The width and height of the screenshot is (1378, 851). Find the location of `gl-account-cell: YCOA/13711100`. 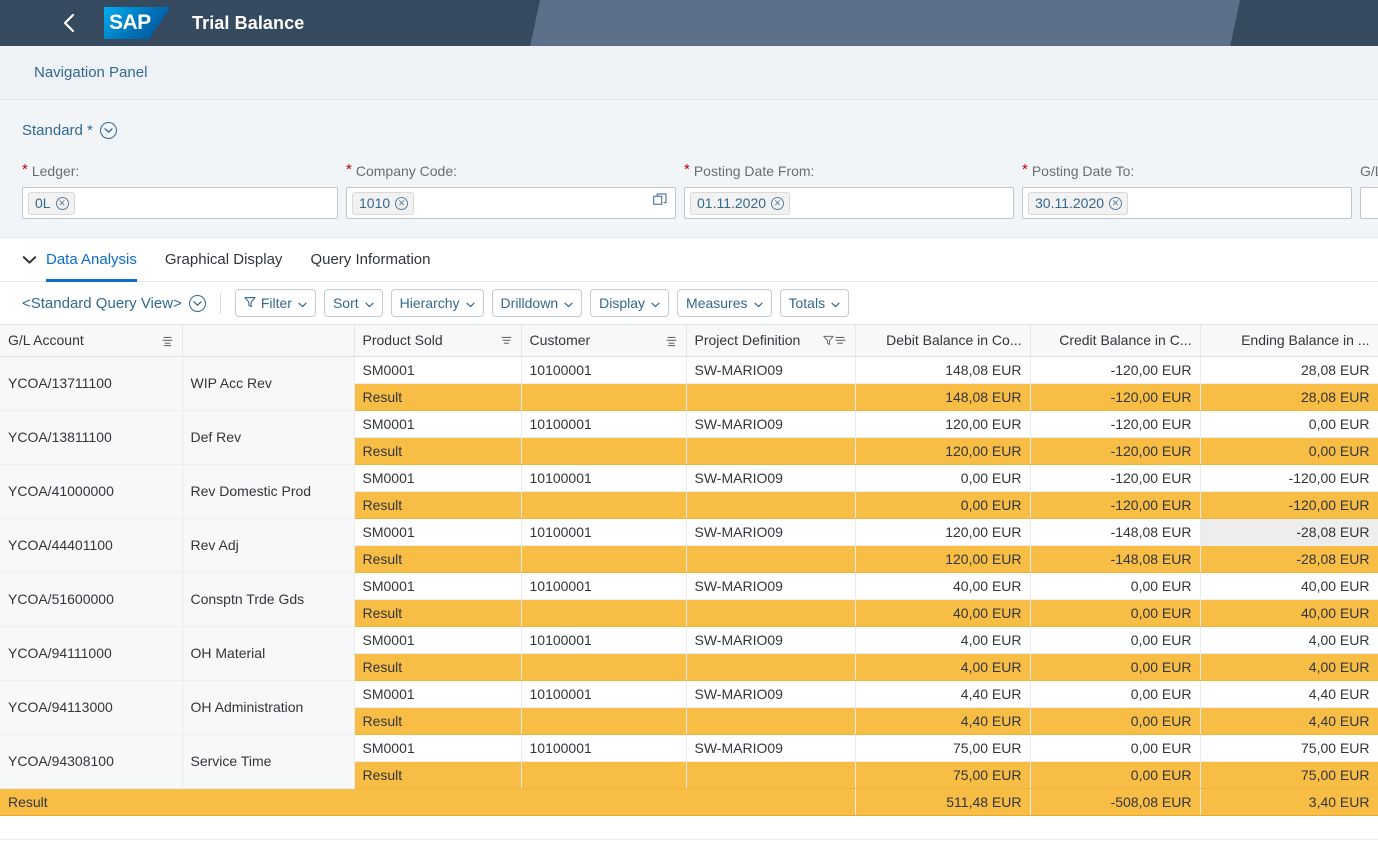

gl-account-cell: YCOA/13711100 is located at coordinates (91, 383).